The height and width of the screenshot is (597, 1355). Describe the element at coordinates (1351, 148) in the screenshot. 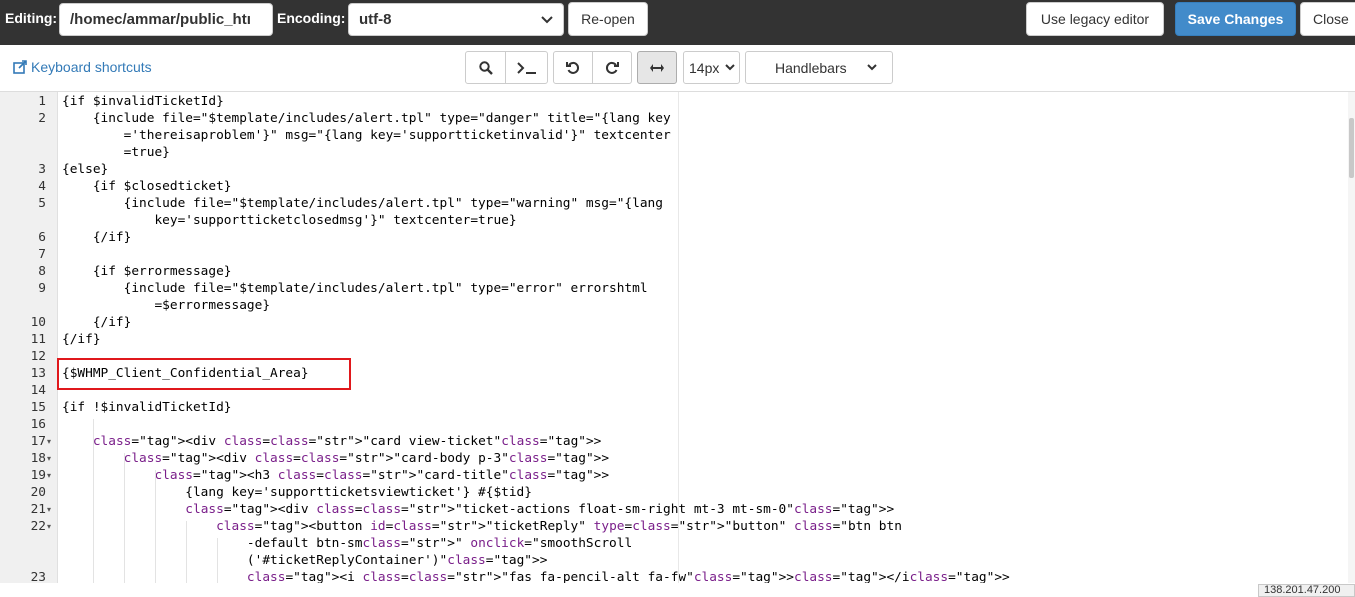

I see `scrollbar-thumb` at that location.